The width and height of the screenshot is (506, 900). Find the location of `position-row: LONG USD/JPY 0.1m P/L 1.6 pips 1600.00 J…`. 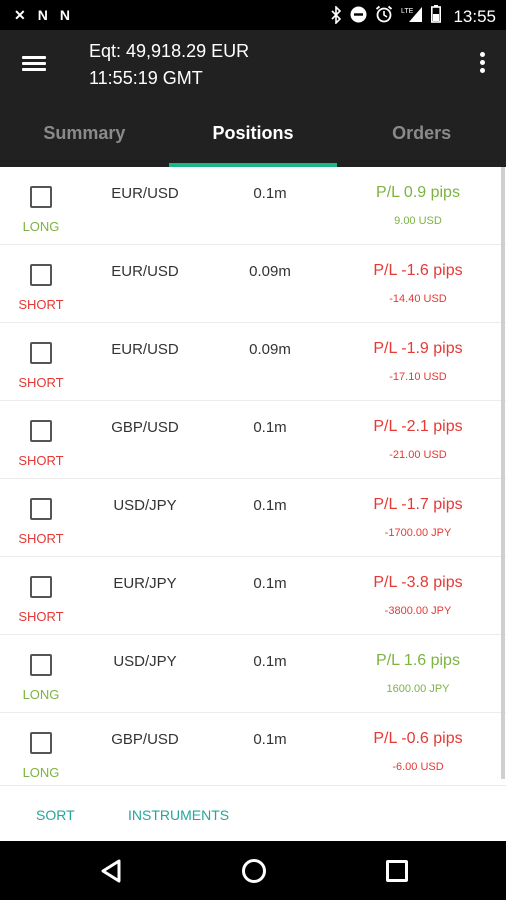

position-row: LONG USD/JPY 0.1m P/L 1.6 pips 1600.00 J… is located at coordinates (253, 674).